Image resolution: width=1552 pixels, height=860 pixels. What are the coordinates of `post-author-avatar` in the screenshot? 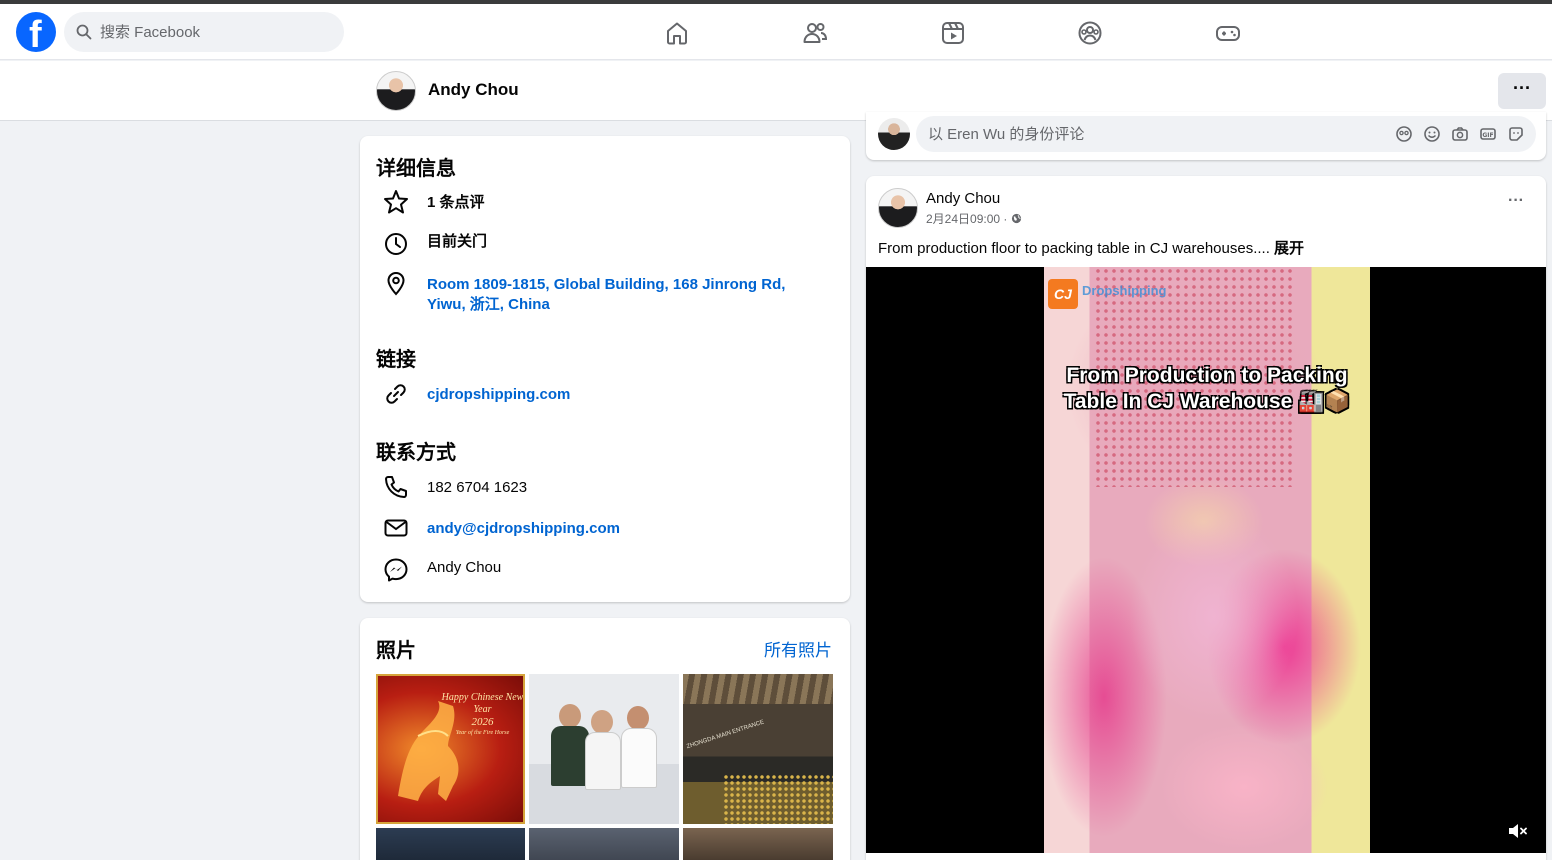 It's located at (898, 208).